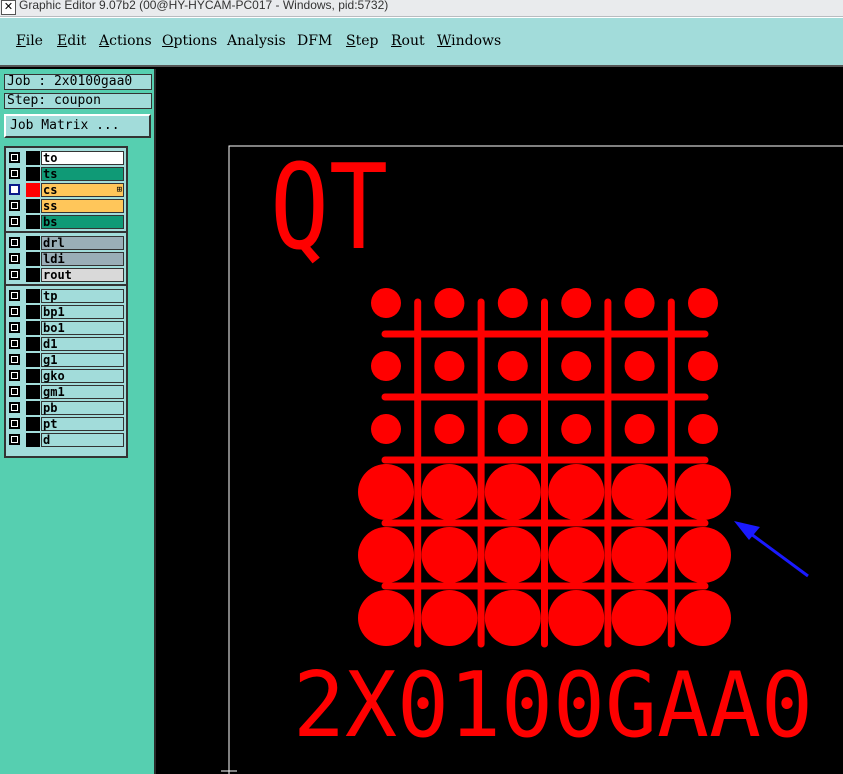  Describe the element at coordinates (82, 392) in the screenshot. I see `layer-name: gm1` at that location.